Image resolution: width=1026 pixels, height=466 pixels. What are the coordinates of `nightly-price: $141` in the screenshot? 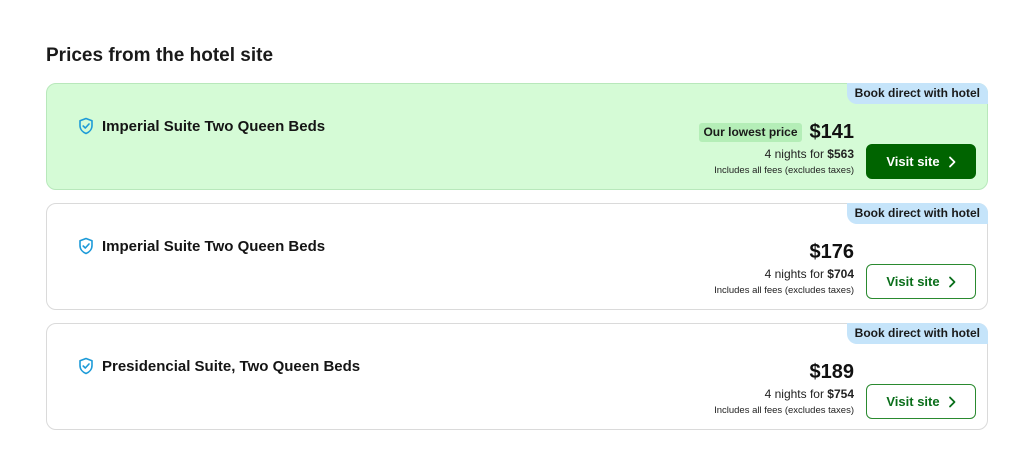 It's located at (832, 132).